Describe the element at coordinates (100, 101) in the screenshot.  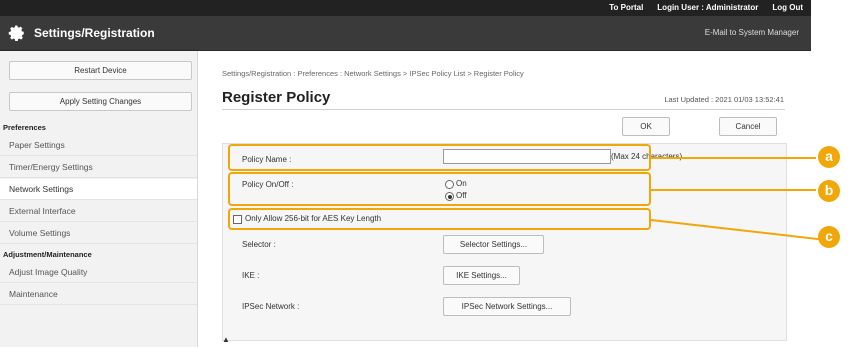
I see `apply-setting-changes-button: Apply Setting Changes` at that location.